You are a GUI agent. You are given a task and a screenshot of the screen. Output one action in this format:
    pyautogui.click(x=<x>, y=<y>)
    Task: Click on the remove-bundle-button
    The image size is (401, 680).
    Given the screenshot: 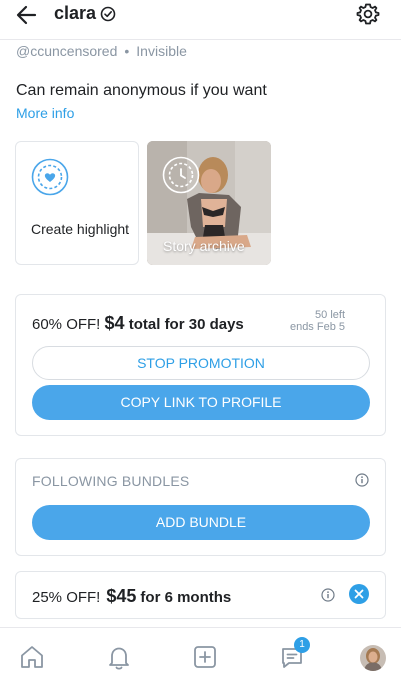 What is the action you would take?
    pyautogui.click(x=359, y=594)
    